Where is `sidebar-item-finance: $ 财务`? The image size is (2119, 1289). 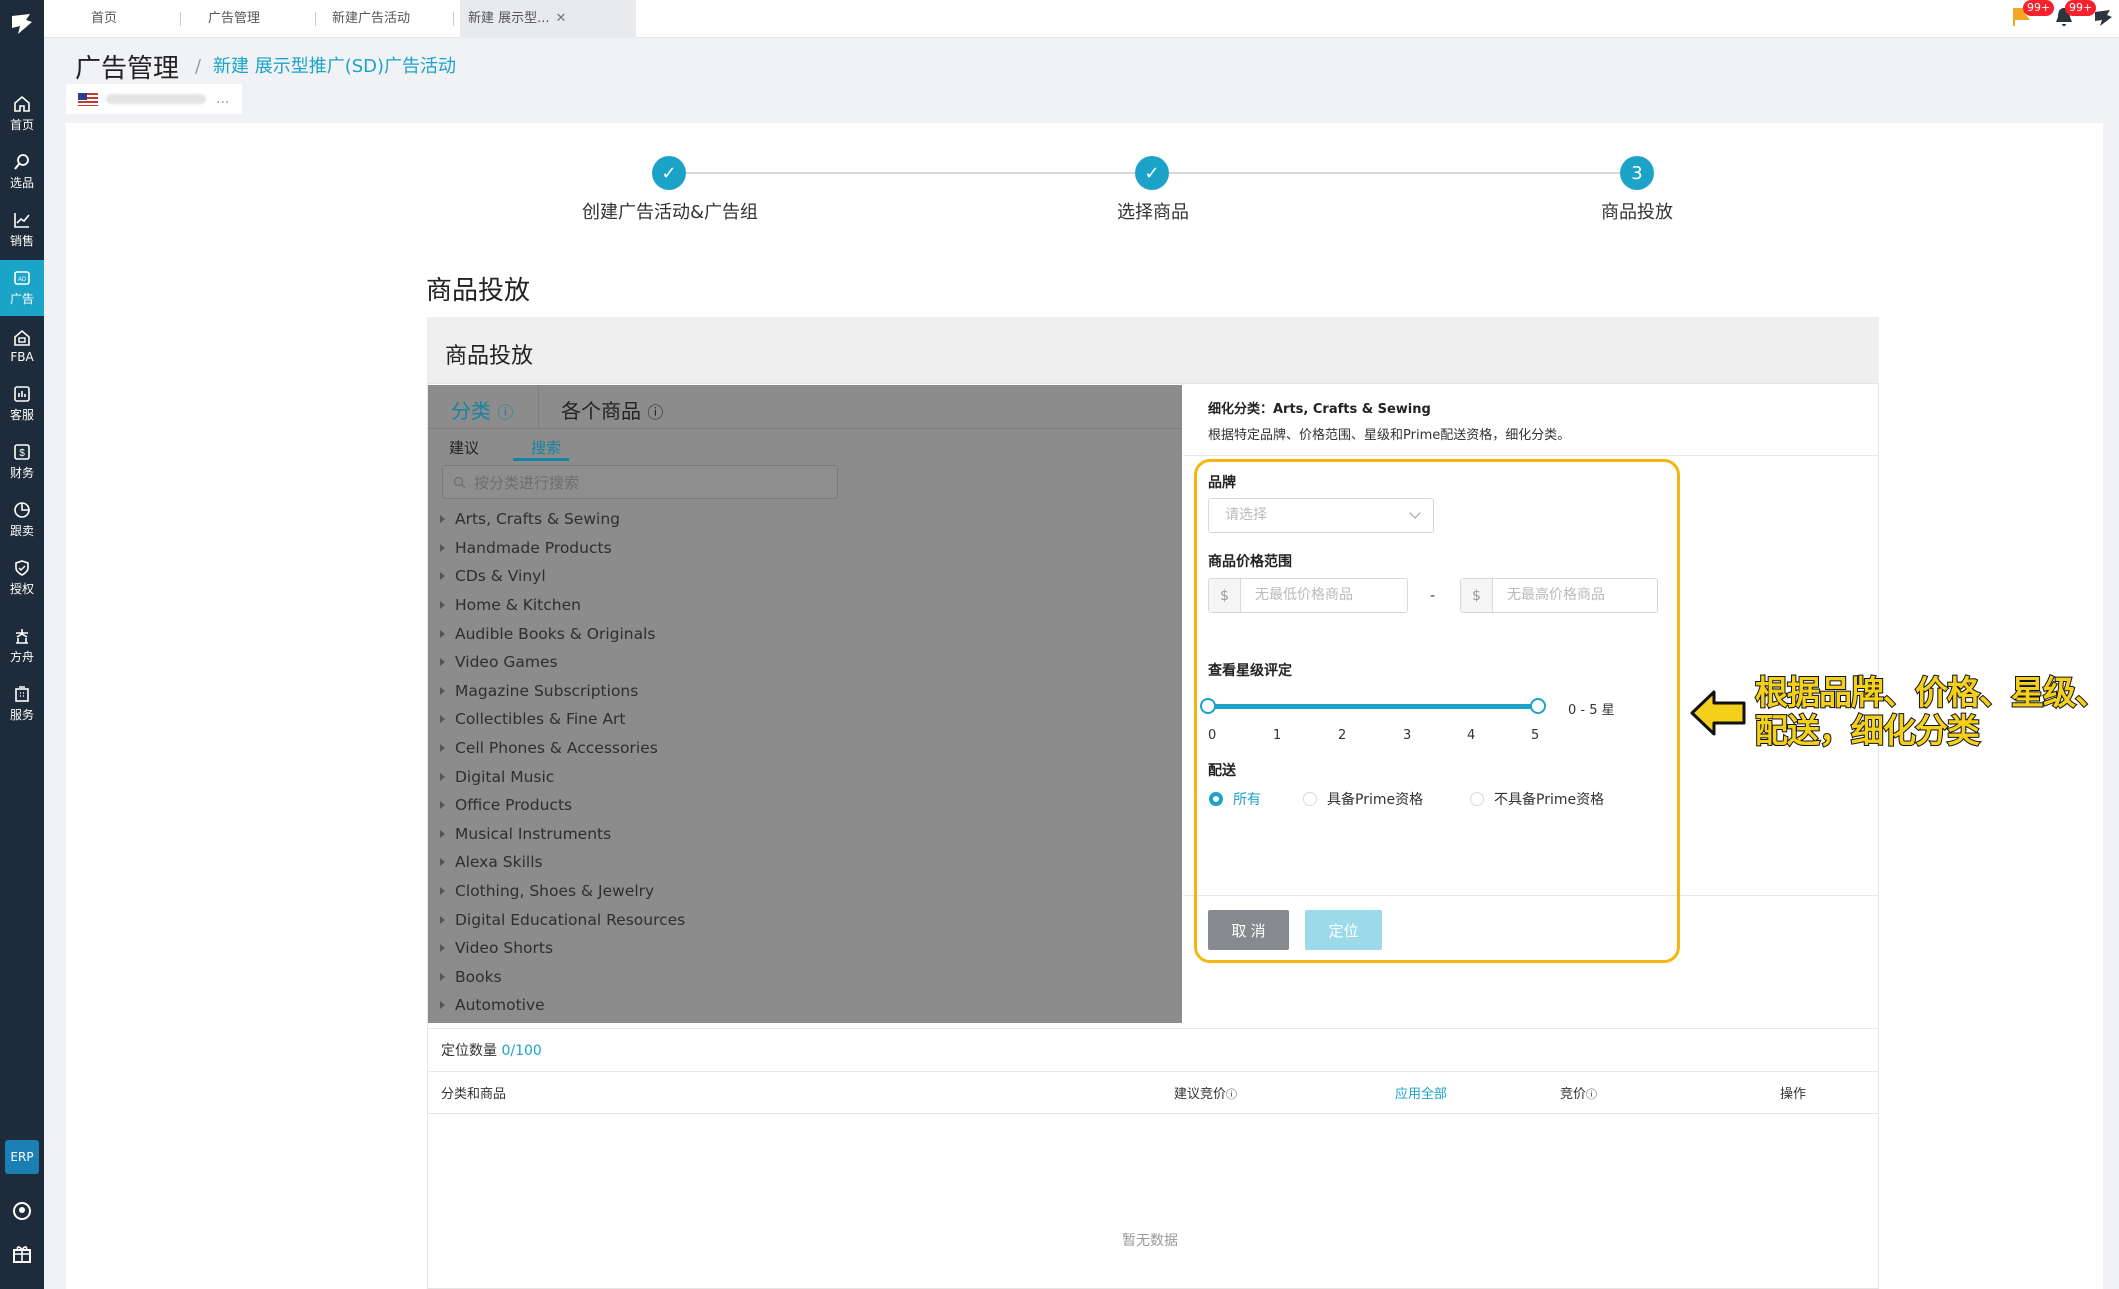
sidebar-item-finance: $ 财务 is located at coordinates (22, 462).